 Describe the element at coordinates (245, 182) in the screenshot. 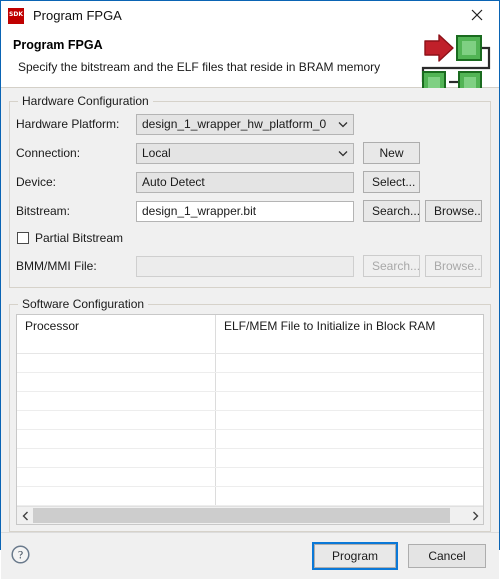

I see `device-input` at that location.